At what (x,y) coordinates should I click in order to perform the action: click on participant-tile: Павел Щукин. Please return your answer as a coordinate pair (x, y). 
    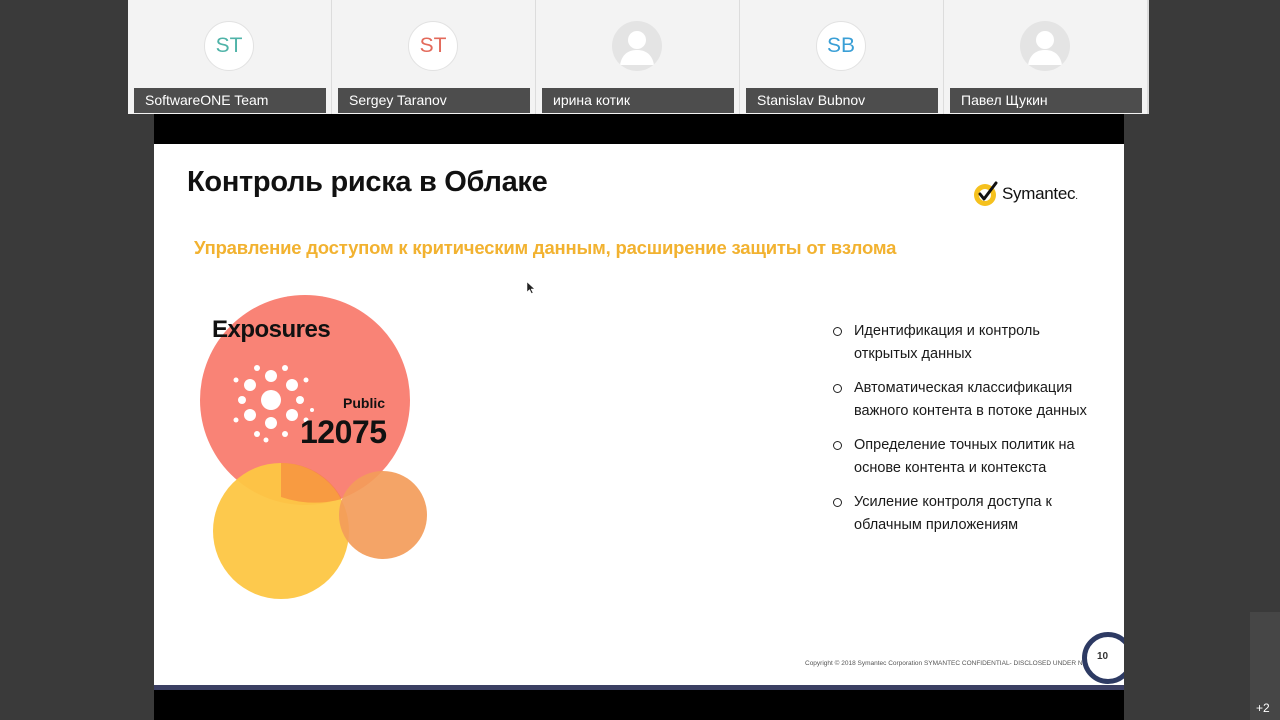
    Looking at the image, I should click on (1045, 57).